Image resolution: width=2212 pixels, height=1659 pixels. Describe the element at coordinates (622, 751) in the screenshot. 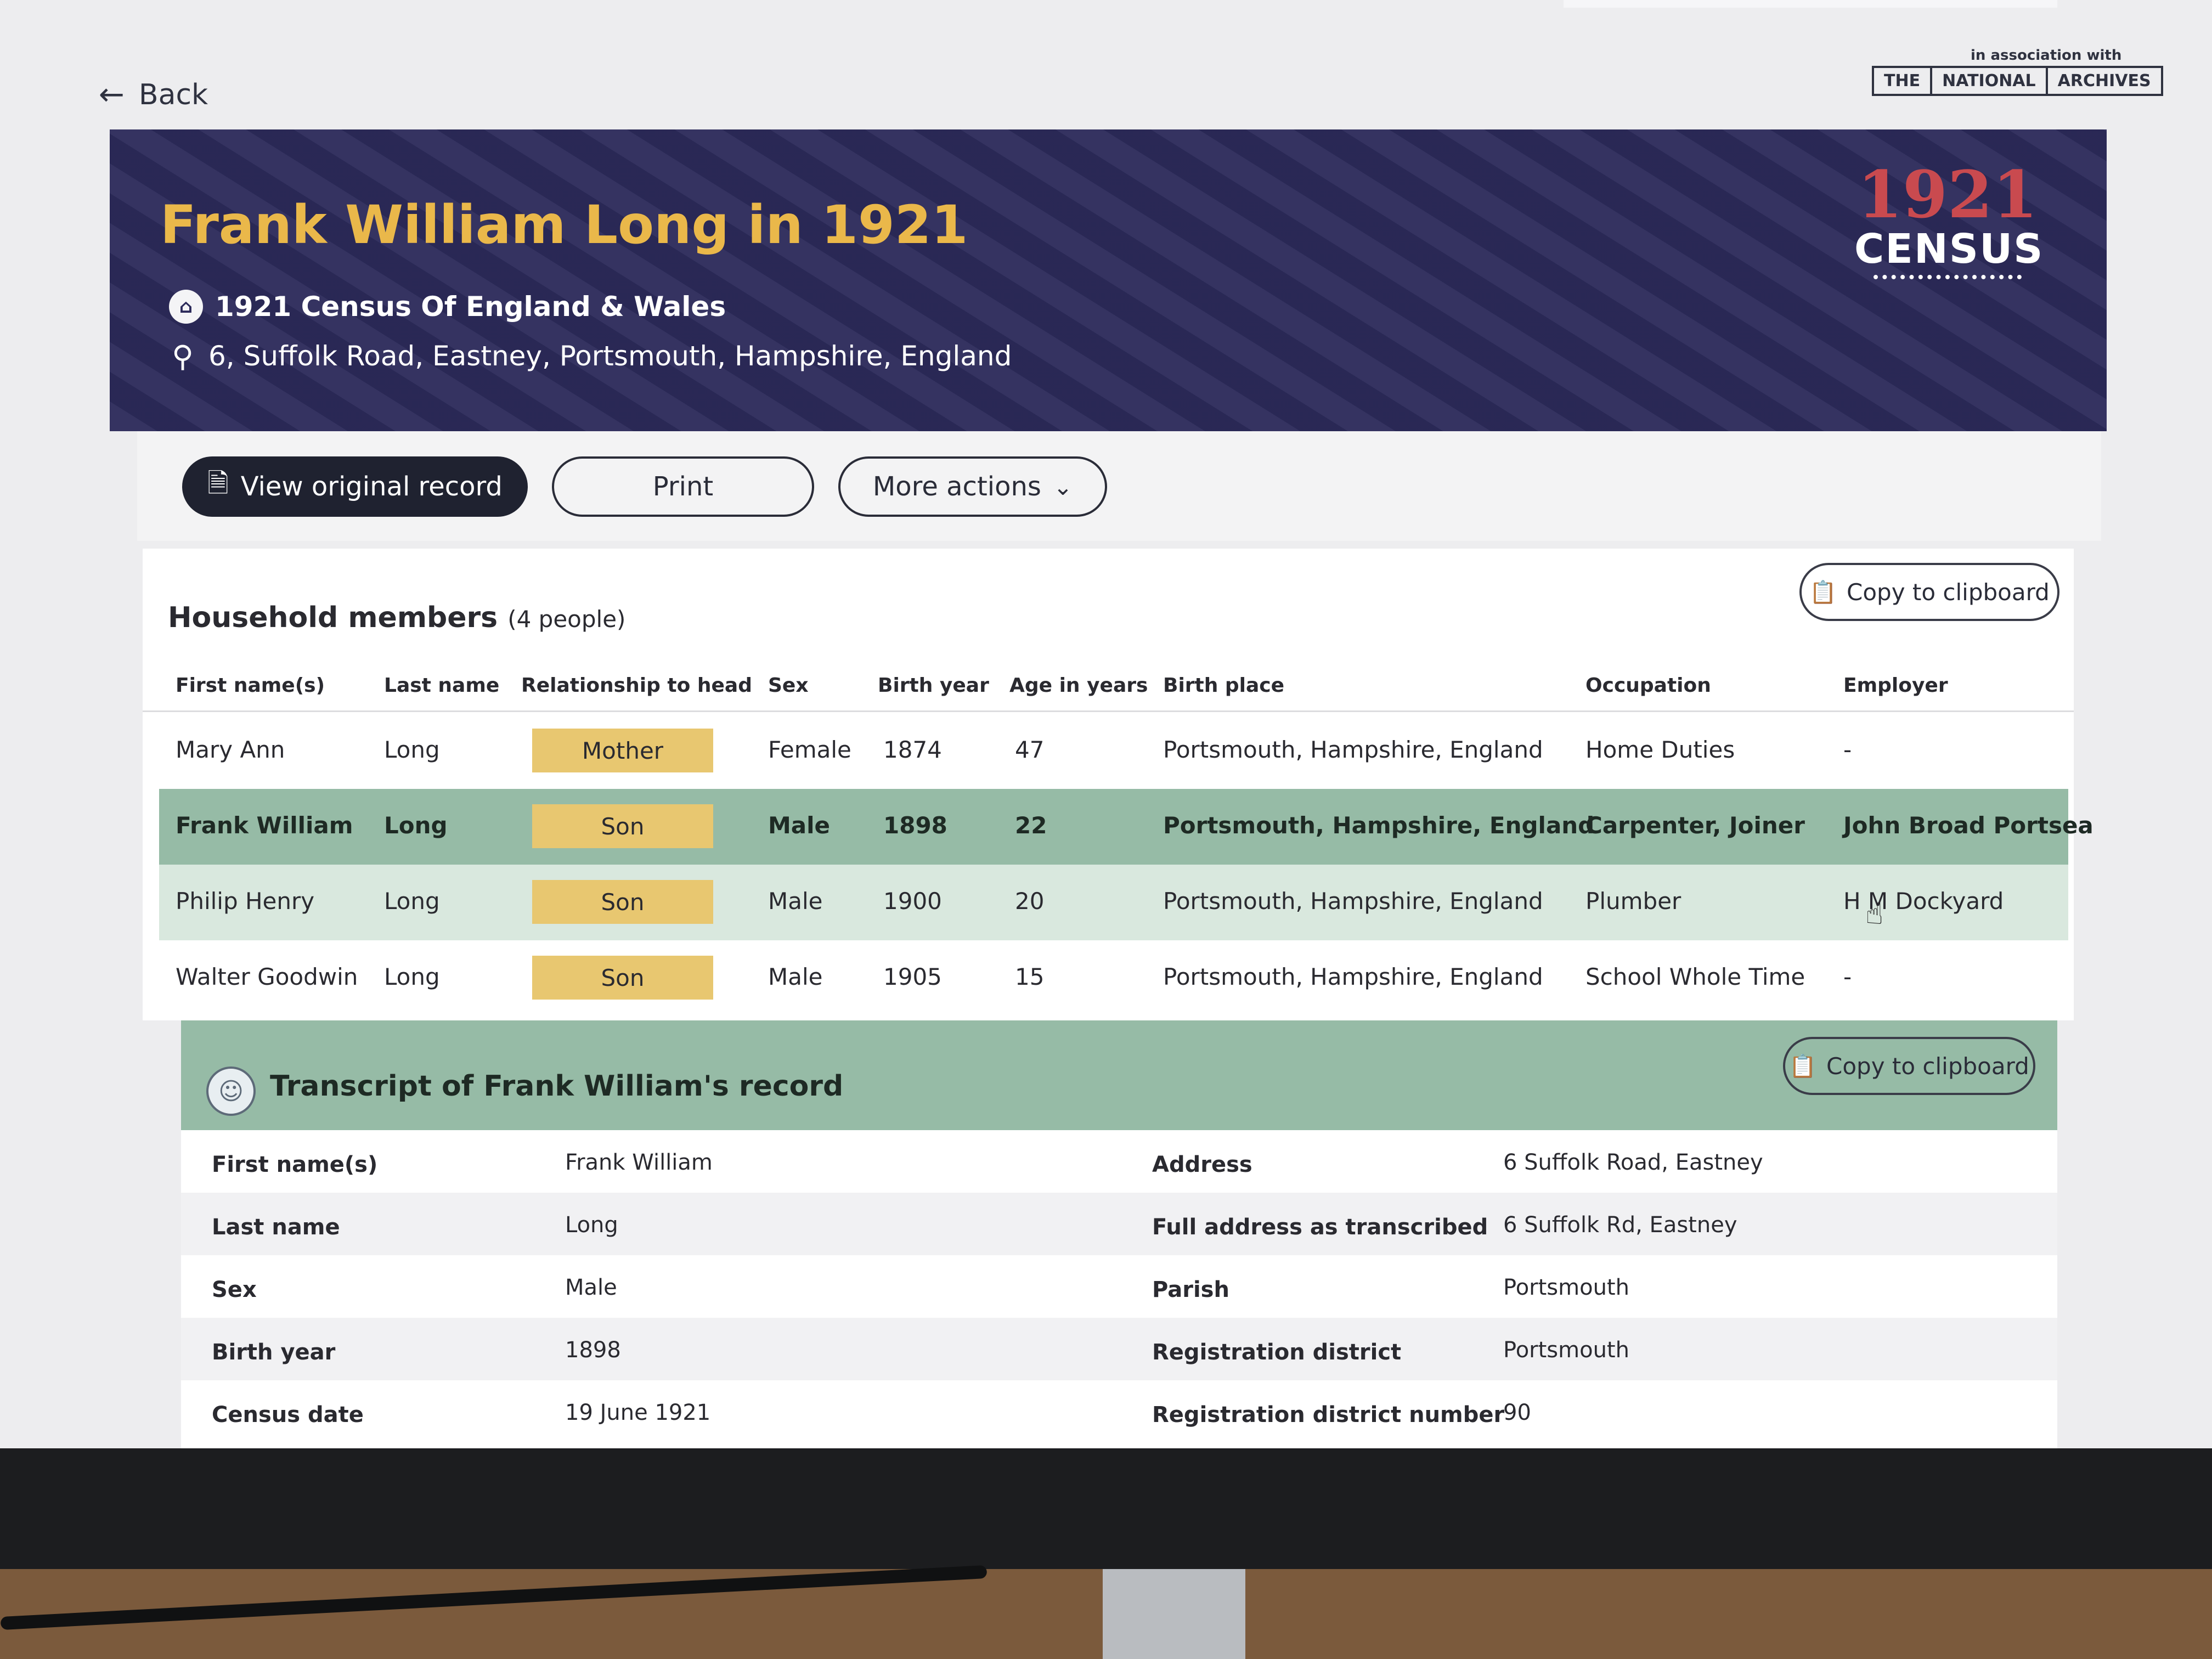

I see `relationship-badge: Mother` at that location.